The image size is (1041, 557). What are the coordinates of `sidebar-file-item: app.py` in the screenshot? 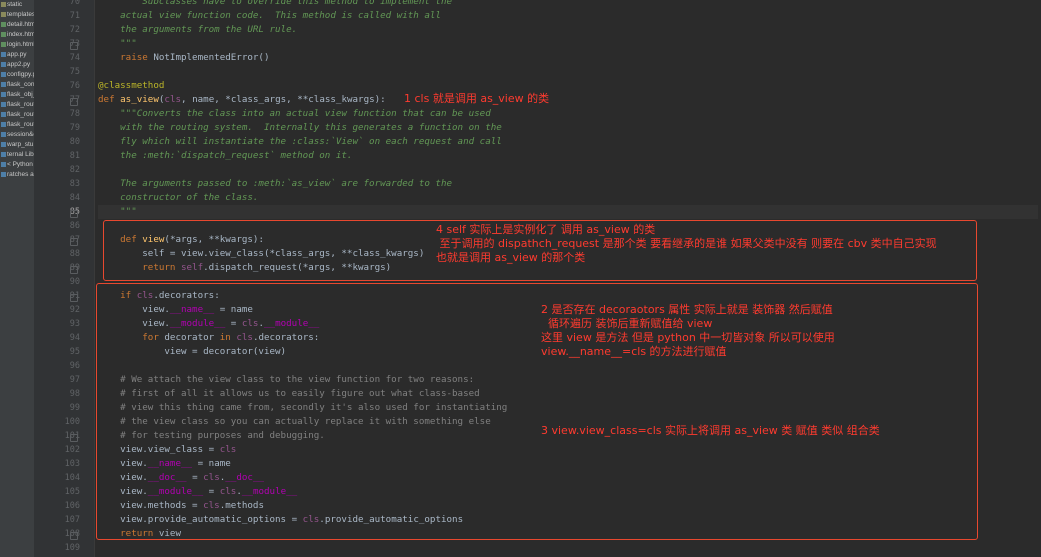 It's located at (17, 55).